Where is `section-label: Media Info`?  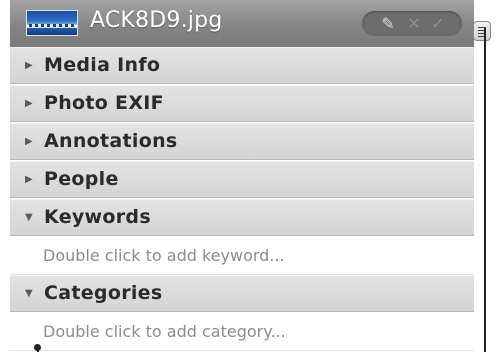 section-label: Media Info is located at coordinates (102, 65).